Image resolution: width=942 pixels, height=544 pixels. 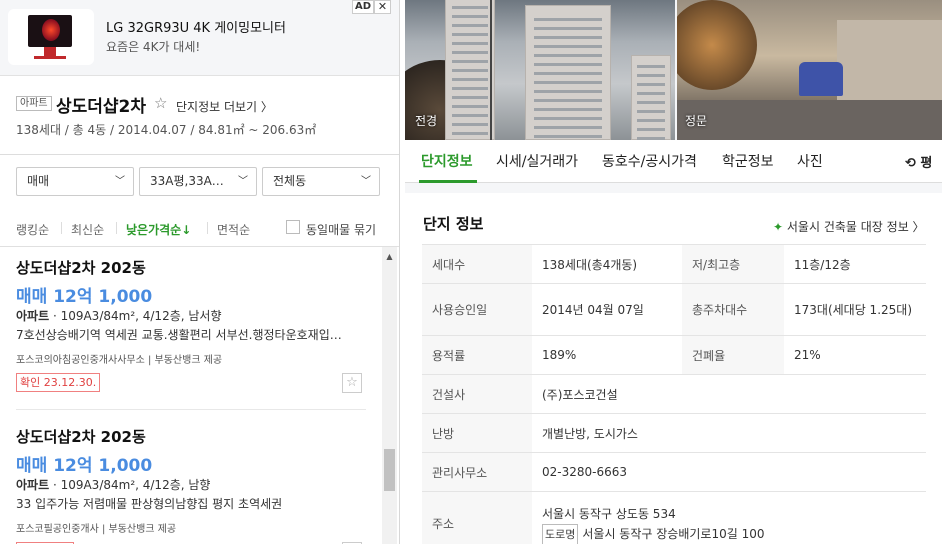 I want to click on tab-unit-price: 동호수/공시가격, so click(x=649, y=161).